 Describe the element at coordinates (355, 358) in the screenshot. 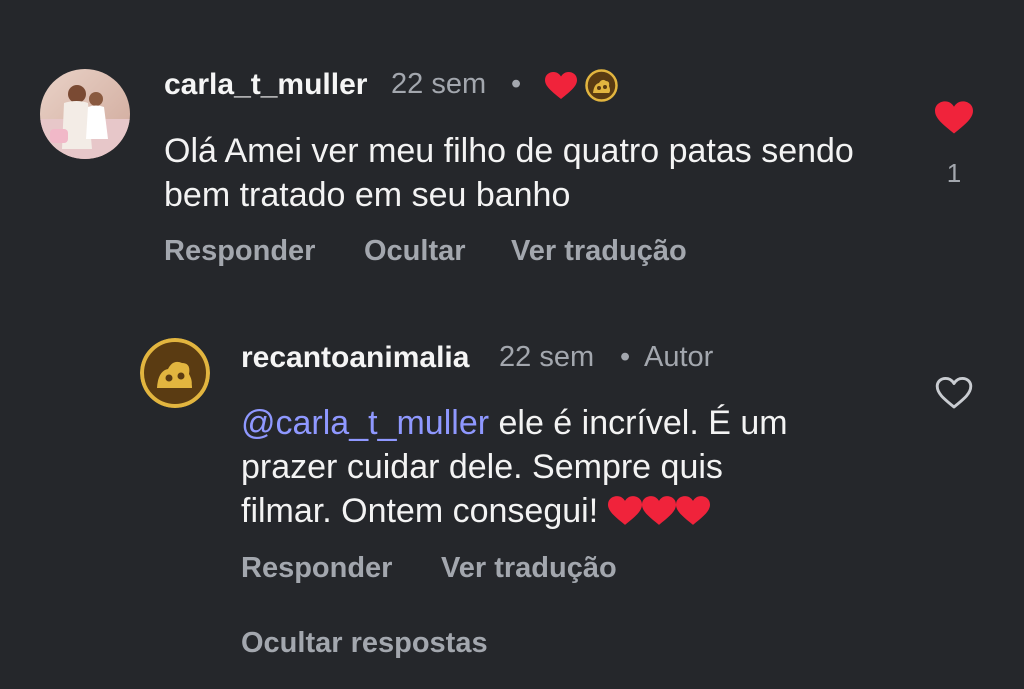

I see `reply-username: recantoanimalia` at that location.